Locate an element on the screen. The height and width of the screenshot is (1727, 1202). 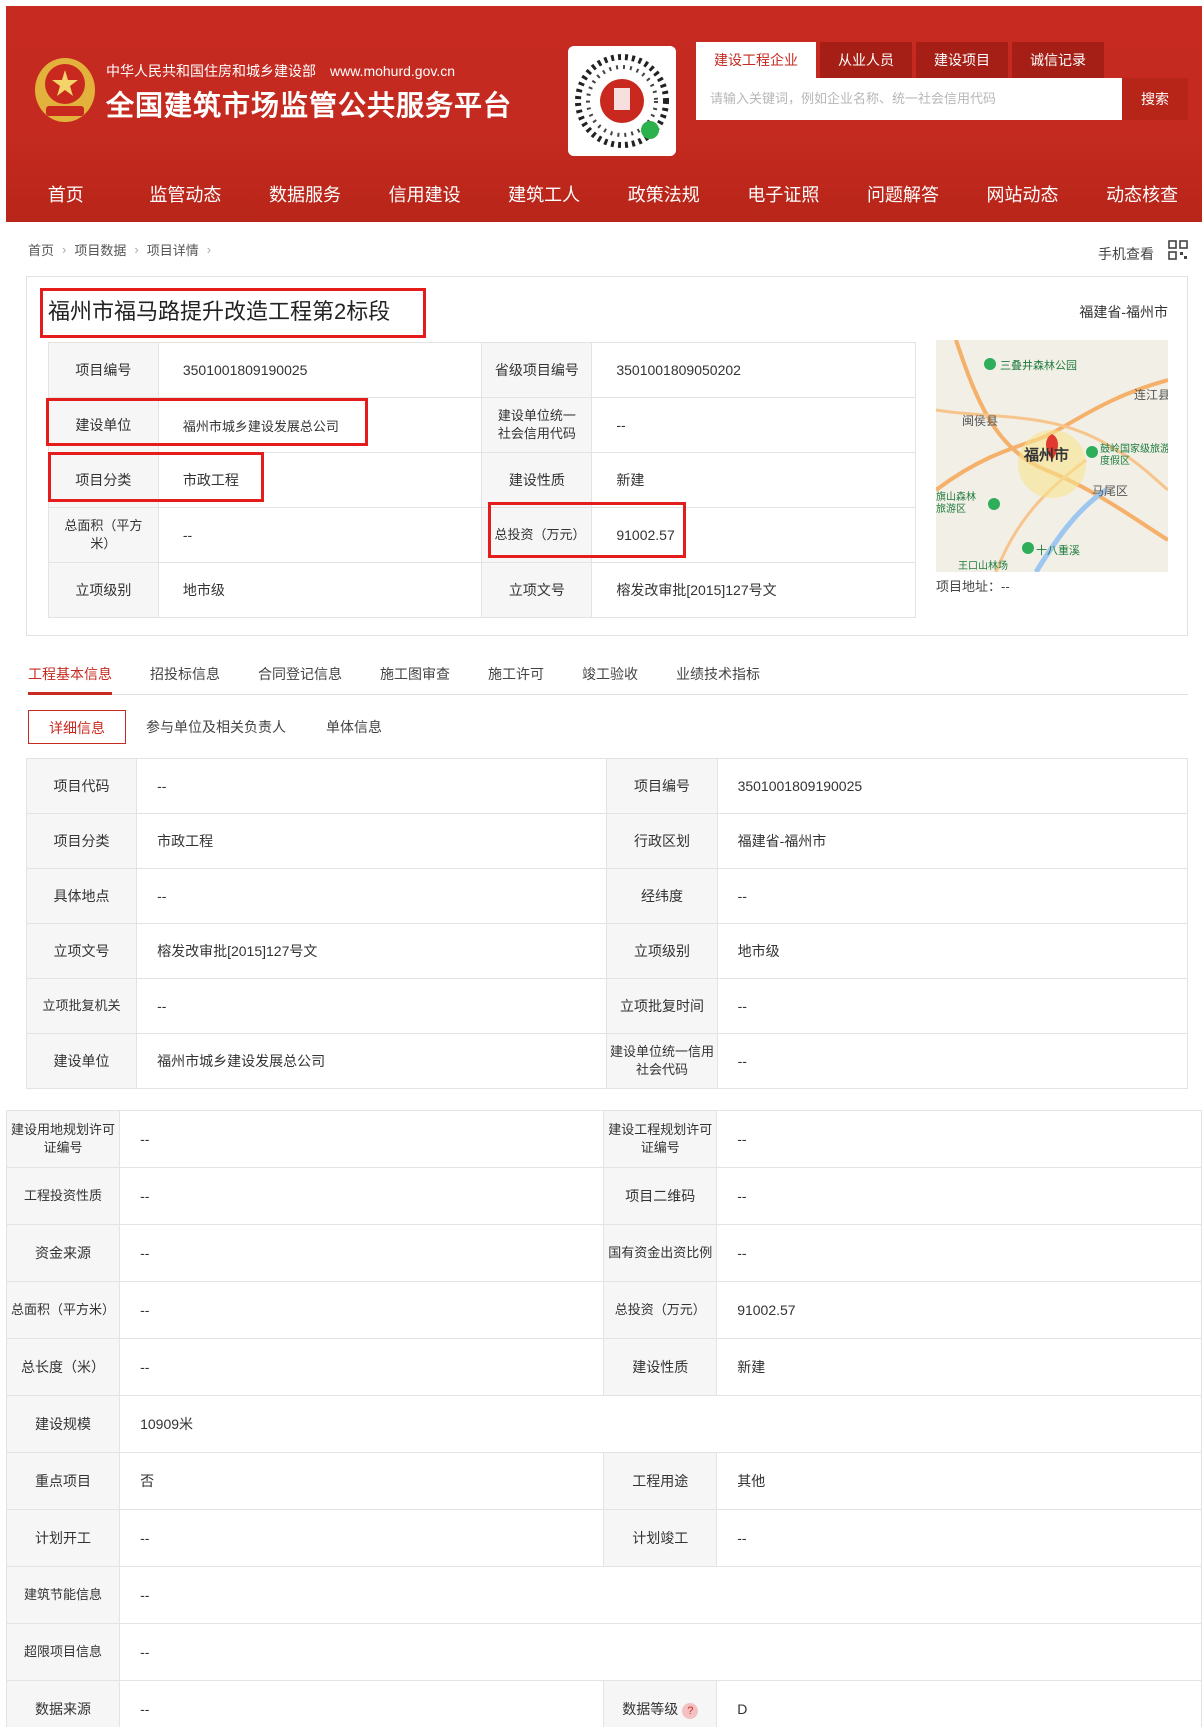
value-project-no: 3501001809190025 is located at coordinates (320, 370).